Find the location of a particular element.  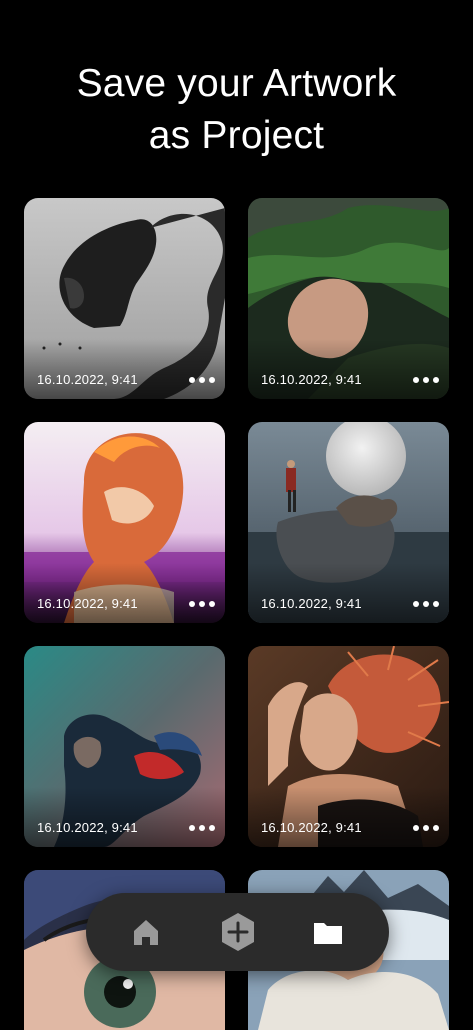

bottom-tab-bar is located at coordinates (237, 932).